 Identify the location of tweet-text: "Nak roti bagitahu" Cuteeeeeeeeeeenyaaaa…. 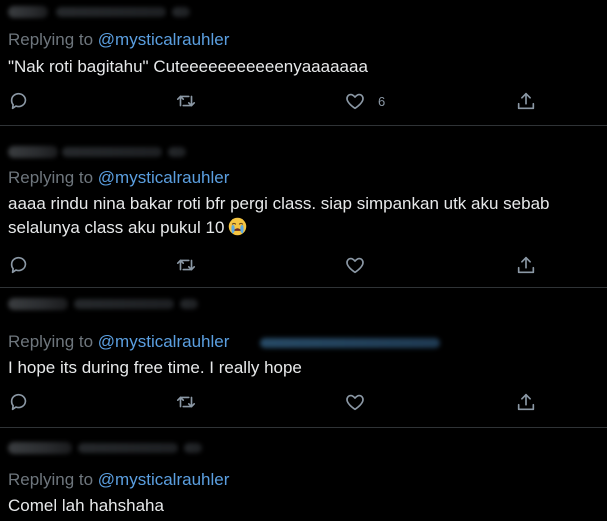
(188, 66).